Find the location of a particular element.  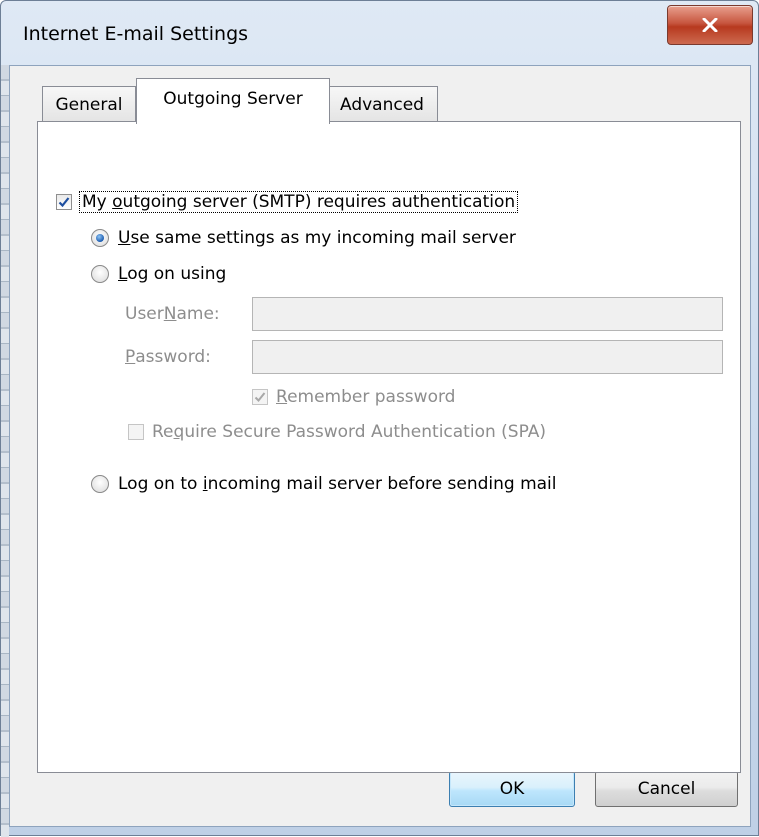

ok-button: OK is located at coordinates (512, 789).